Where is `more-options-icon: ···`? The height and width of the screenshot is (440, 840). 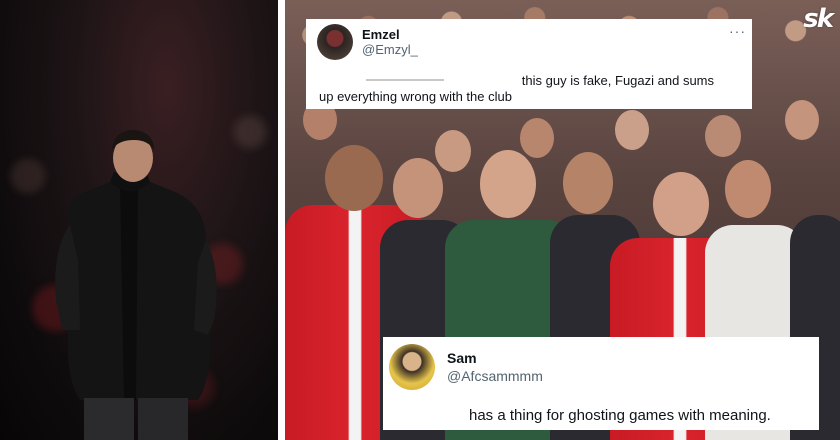
more-options-icon: ··· is located at coordinates (737, 31).